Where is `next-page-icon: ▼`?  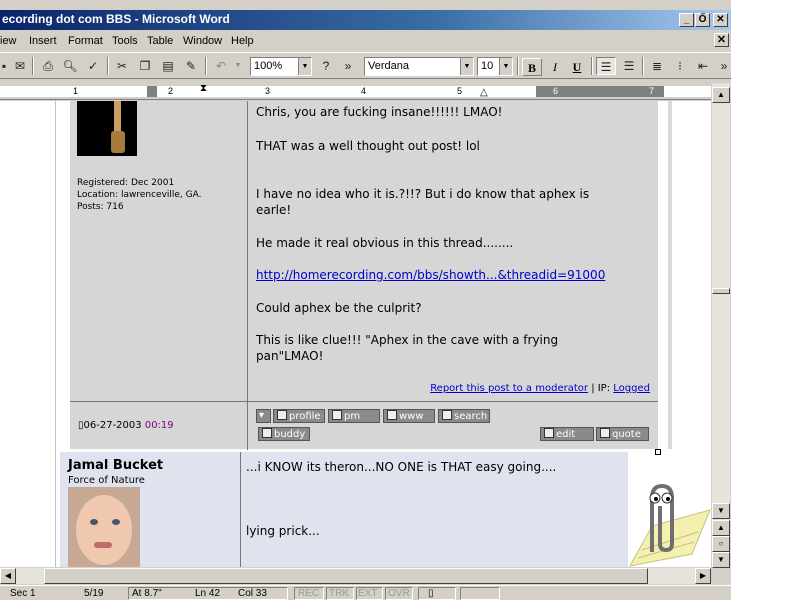
next-page-icon: ▼ is located at coordinates (721, 560).